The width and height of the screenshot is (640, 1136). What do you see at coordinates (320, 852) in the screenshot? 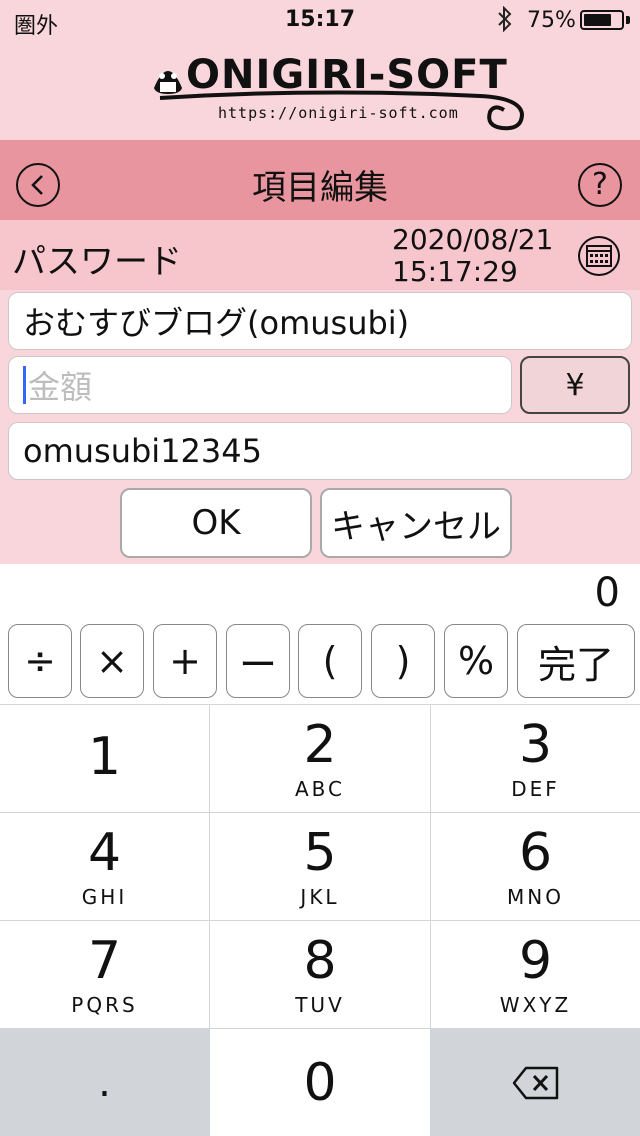
I see `key-digit: 5` at bounding box center [320, 852].